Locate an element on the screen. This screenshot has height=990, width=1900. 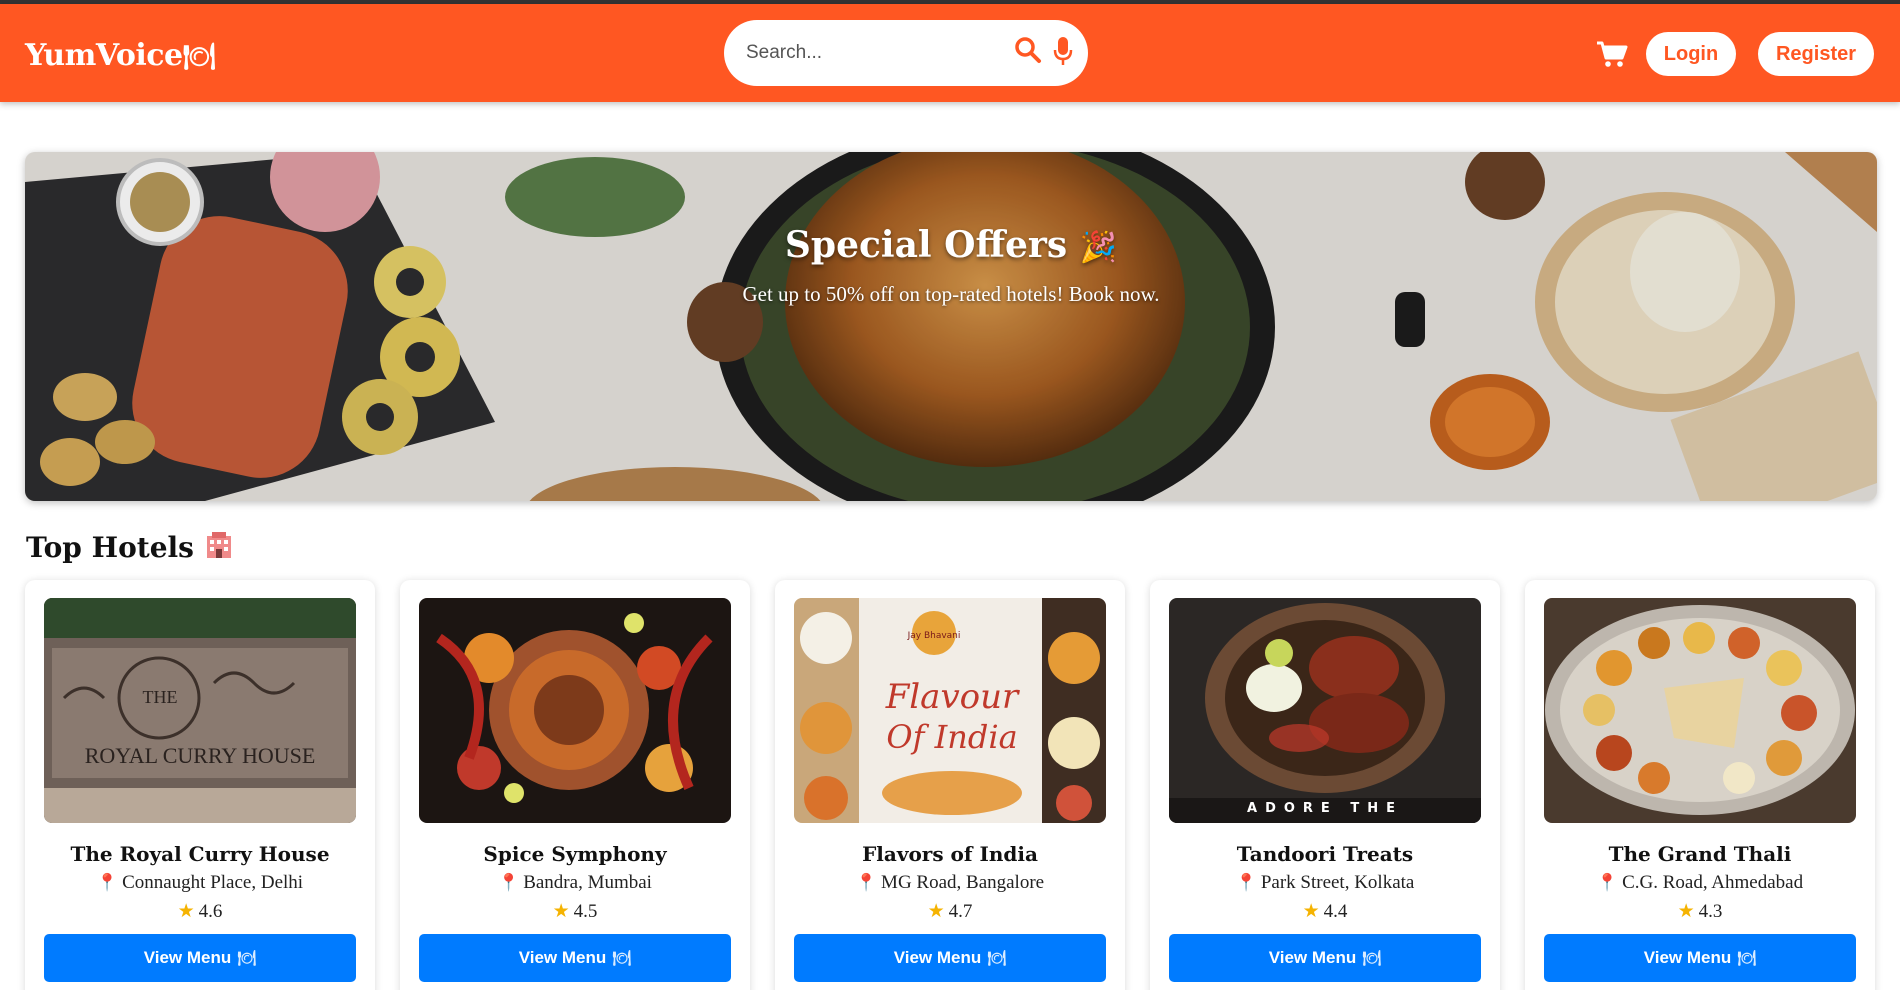
hotel-location-text: Park Street, Kolkata is located at coordinates (1337, 882).